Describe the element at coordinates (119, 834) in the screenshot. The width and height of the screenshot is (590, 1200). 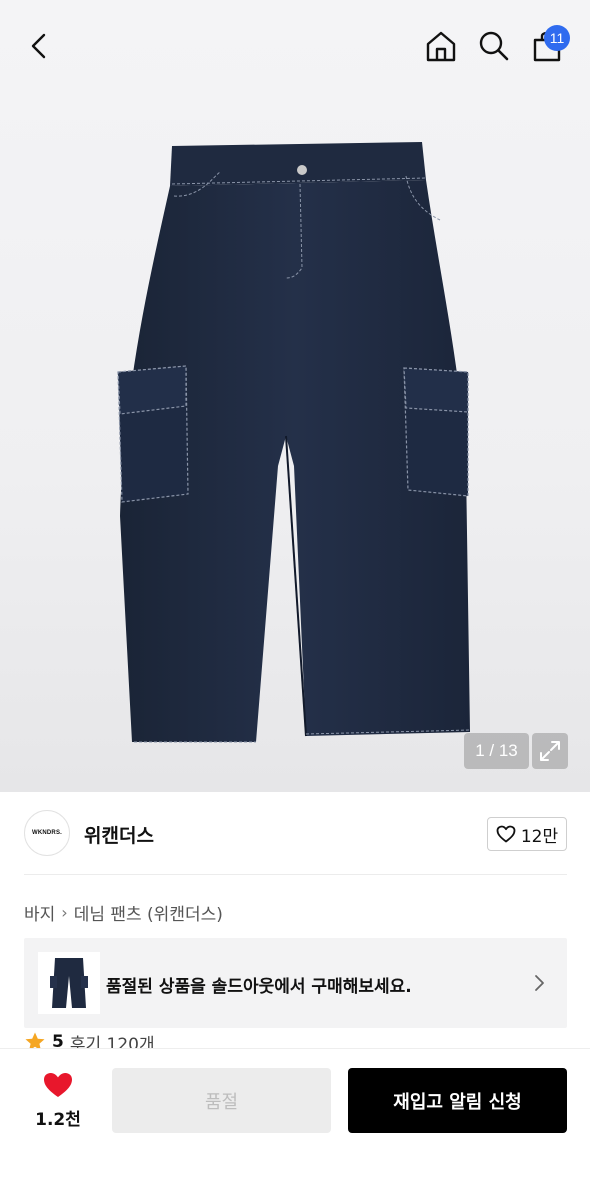
I see `brand-name: 위캔더스` at that location.